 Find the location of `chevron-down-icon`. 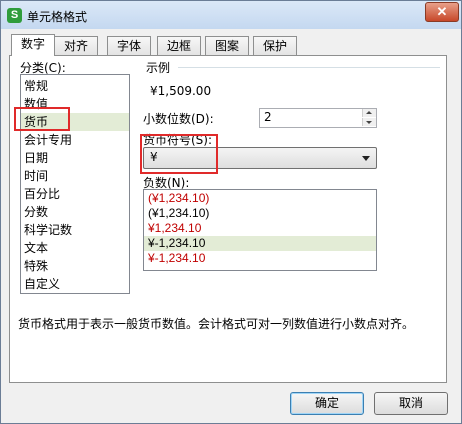

chevron-down-icon is located at coordinates (366, 158).